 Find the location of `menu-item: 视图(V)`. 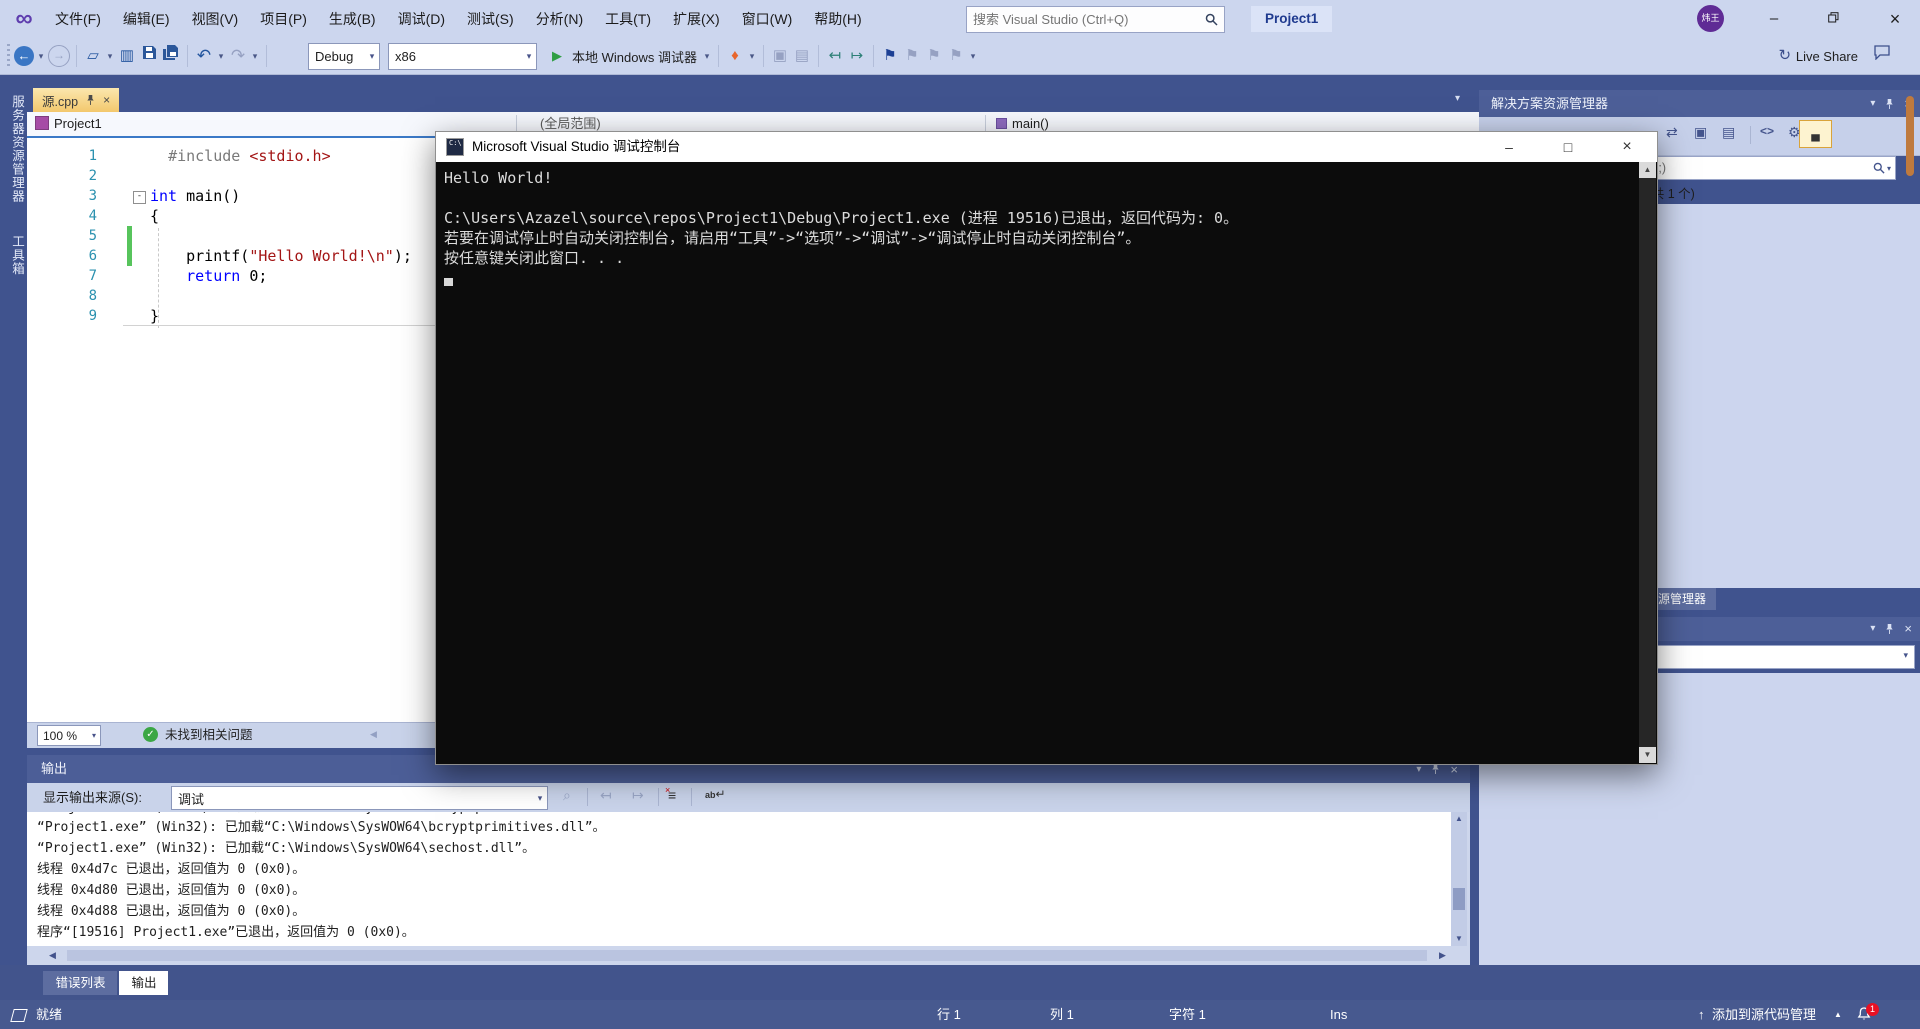

menu-item: 视图(V) is located at coordinates (215, 19).